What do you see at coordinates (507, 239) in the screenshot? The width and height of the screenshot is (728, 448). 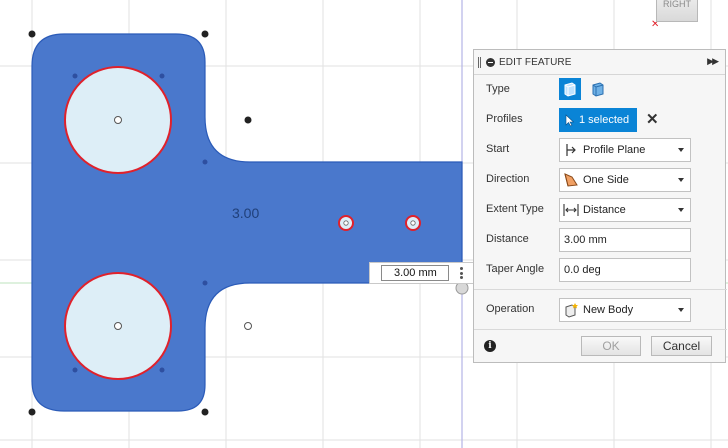 I see `distance-label: Distance` at bounding box center [507, 239].